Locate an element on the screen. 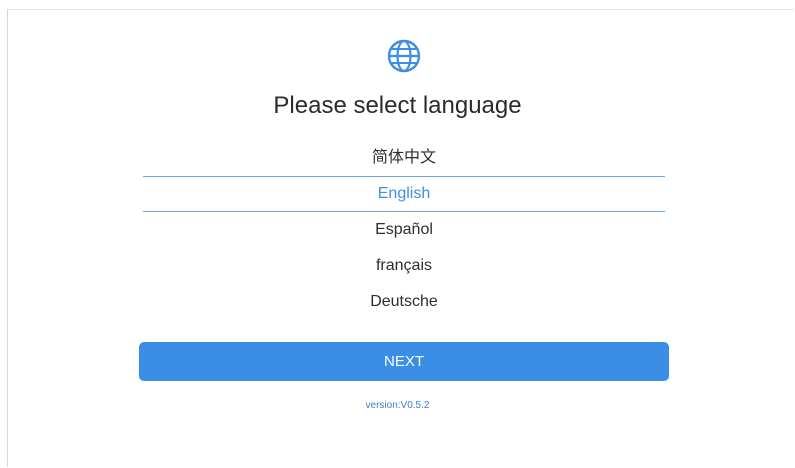 Image resolution: width=795 pixels, height=468 pixels. language-option-spanish: Español is located at coordinates (404, 230).